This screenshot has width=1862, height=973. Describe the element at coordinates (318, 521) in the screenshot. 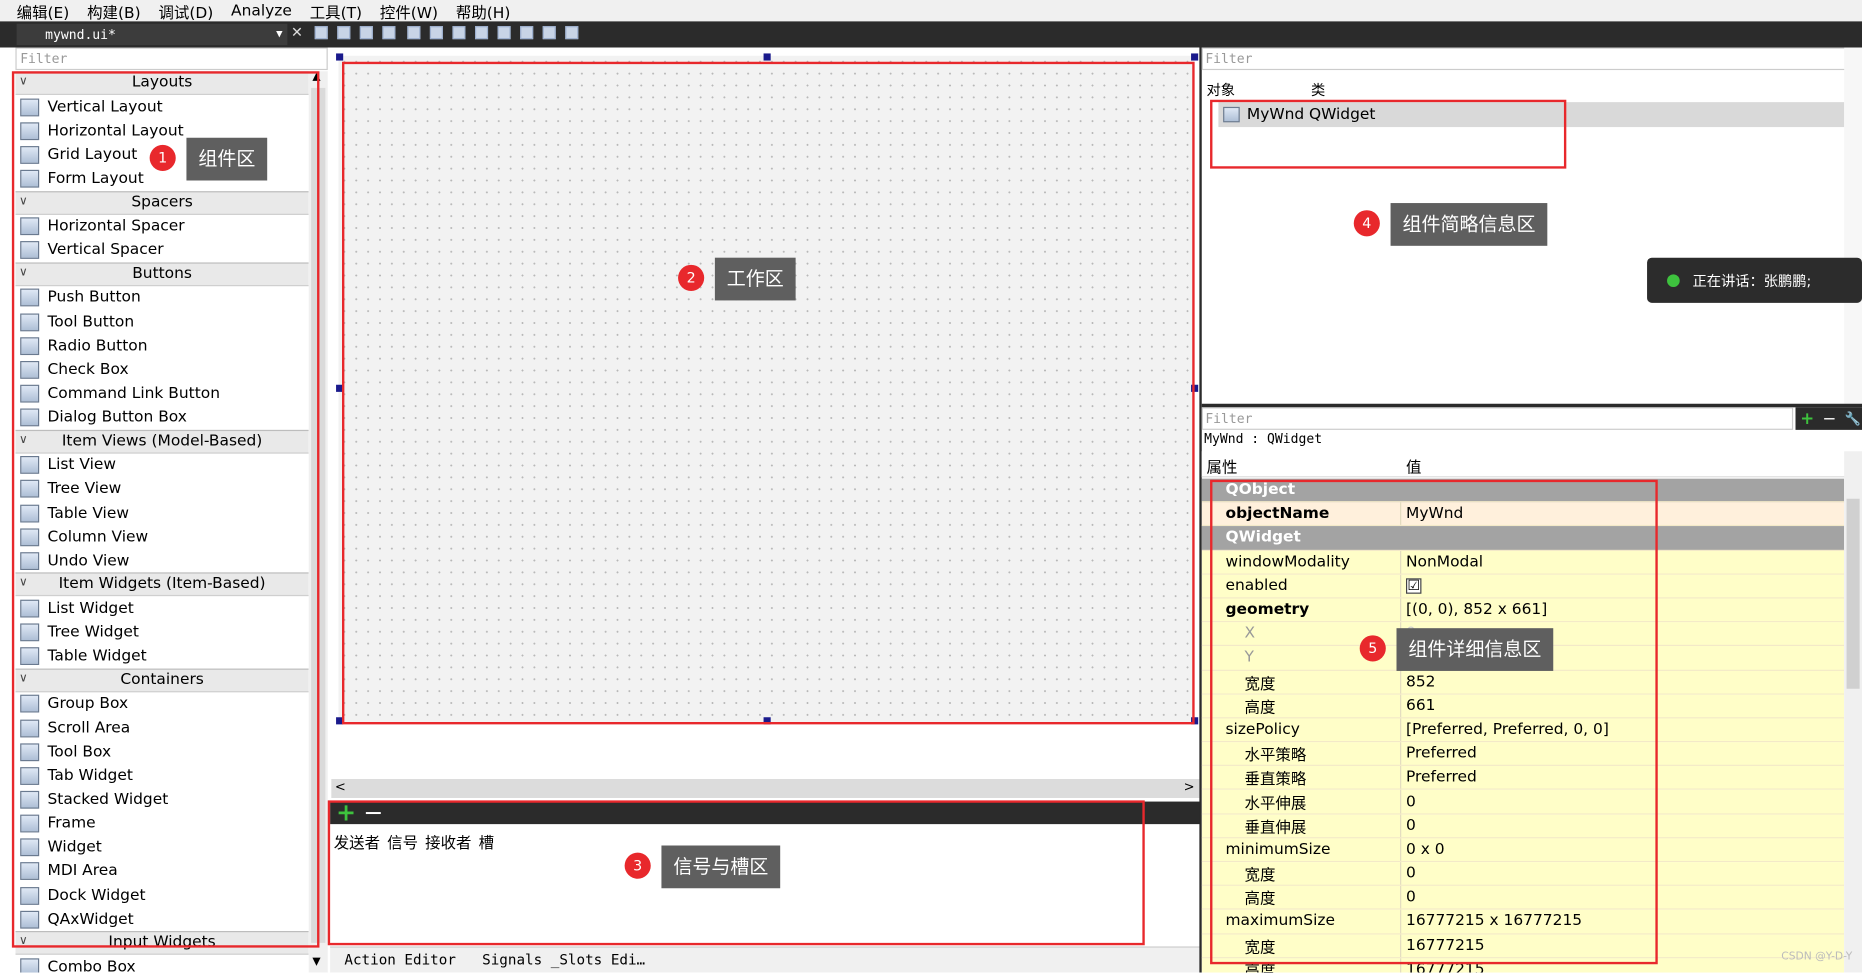

I see `widget-box-scrollbar: ▲ ▼` at that location.